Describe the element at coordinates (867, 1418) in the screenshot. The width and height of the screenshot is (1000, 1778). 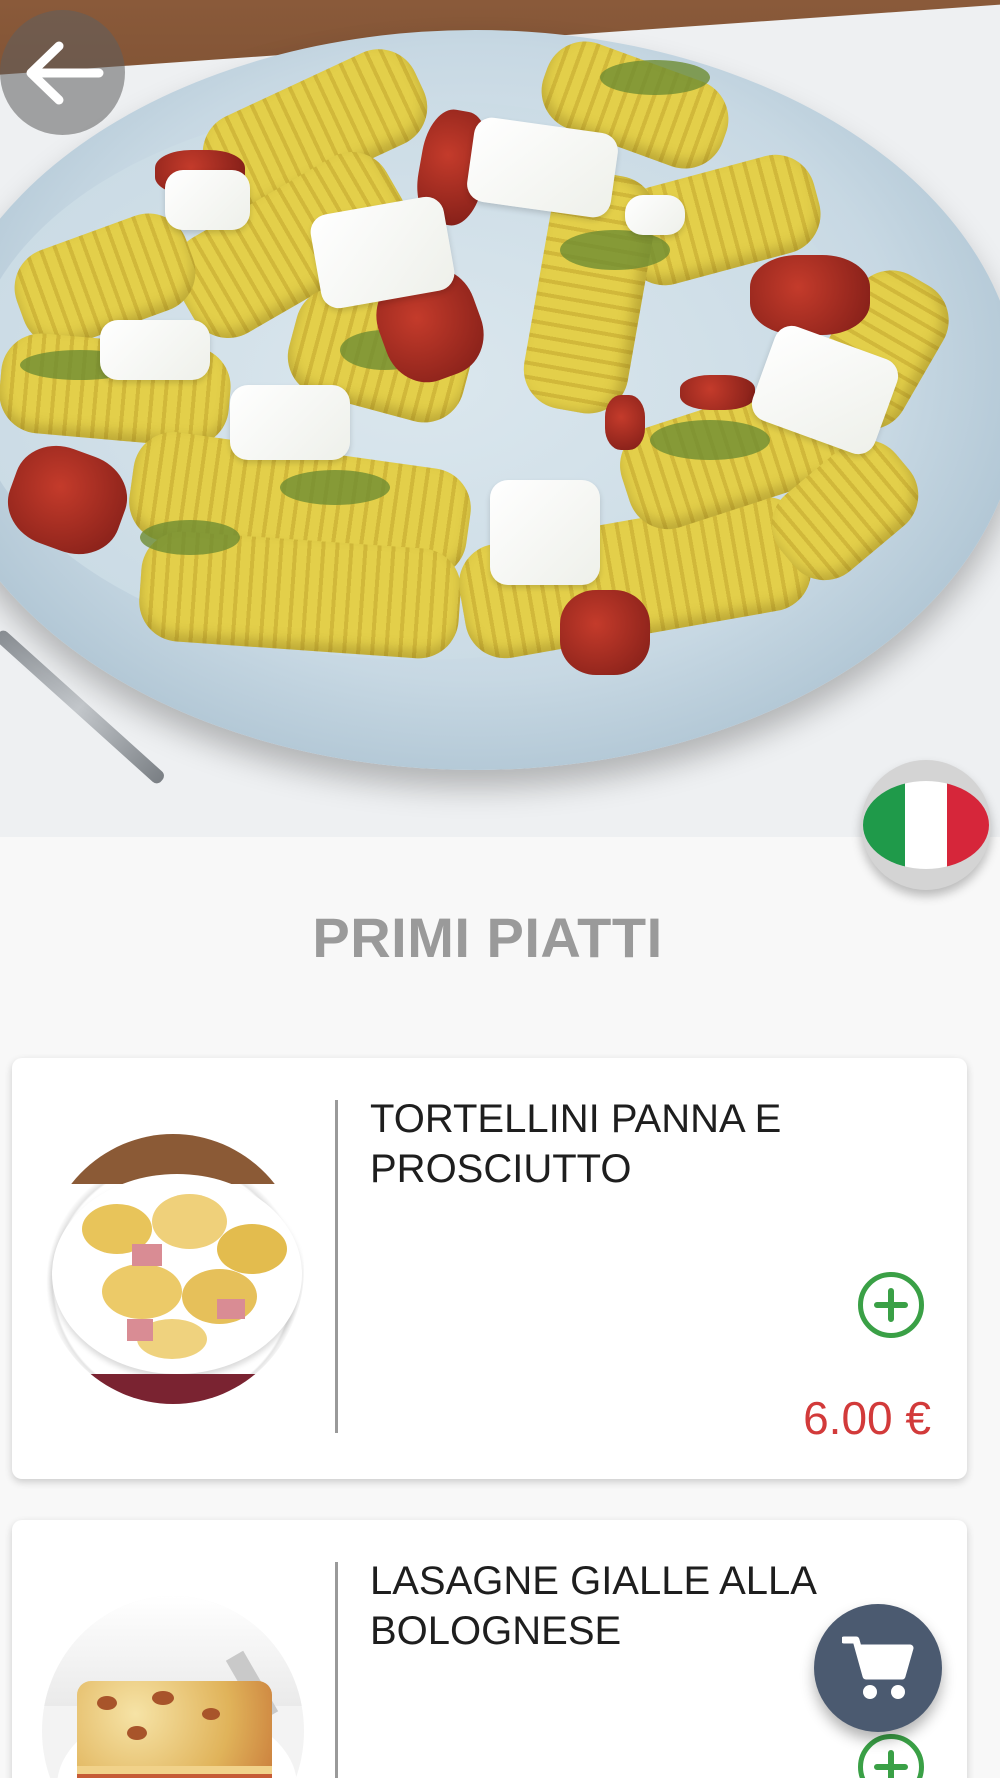
I see `dish-price: 6.00 €` at that location.